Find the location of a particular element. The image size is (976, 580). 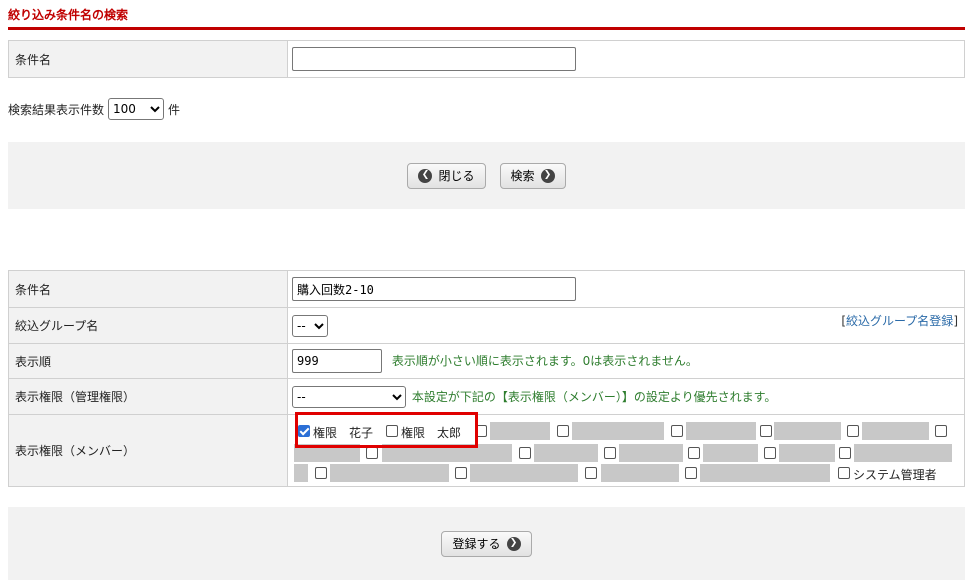

search-button-label: 検索 is located at coordinates (522, 176).